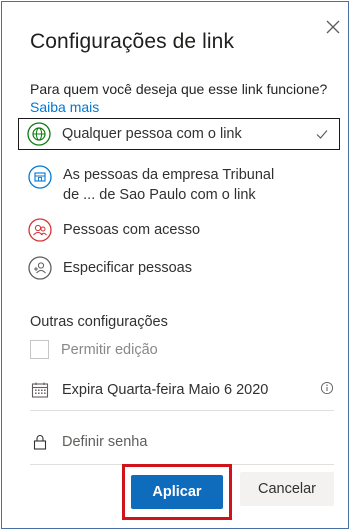 Image resolution: width=351 pixels, height=531 pixels. Describe the element at coordinates (40, 268) in the screenshot. I see `person-add-icon` at that location.